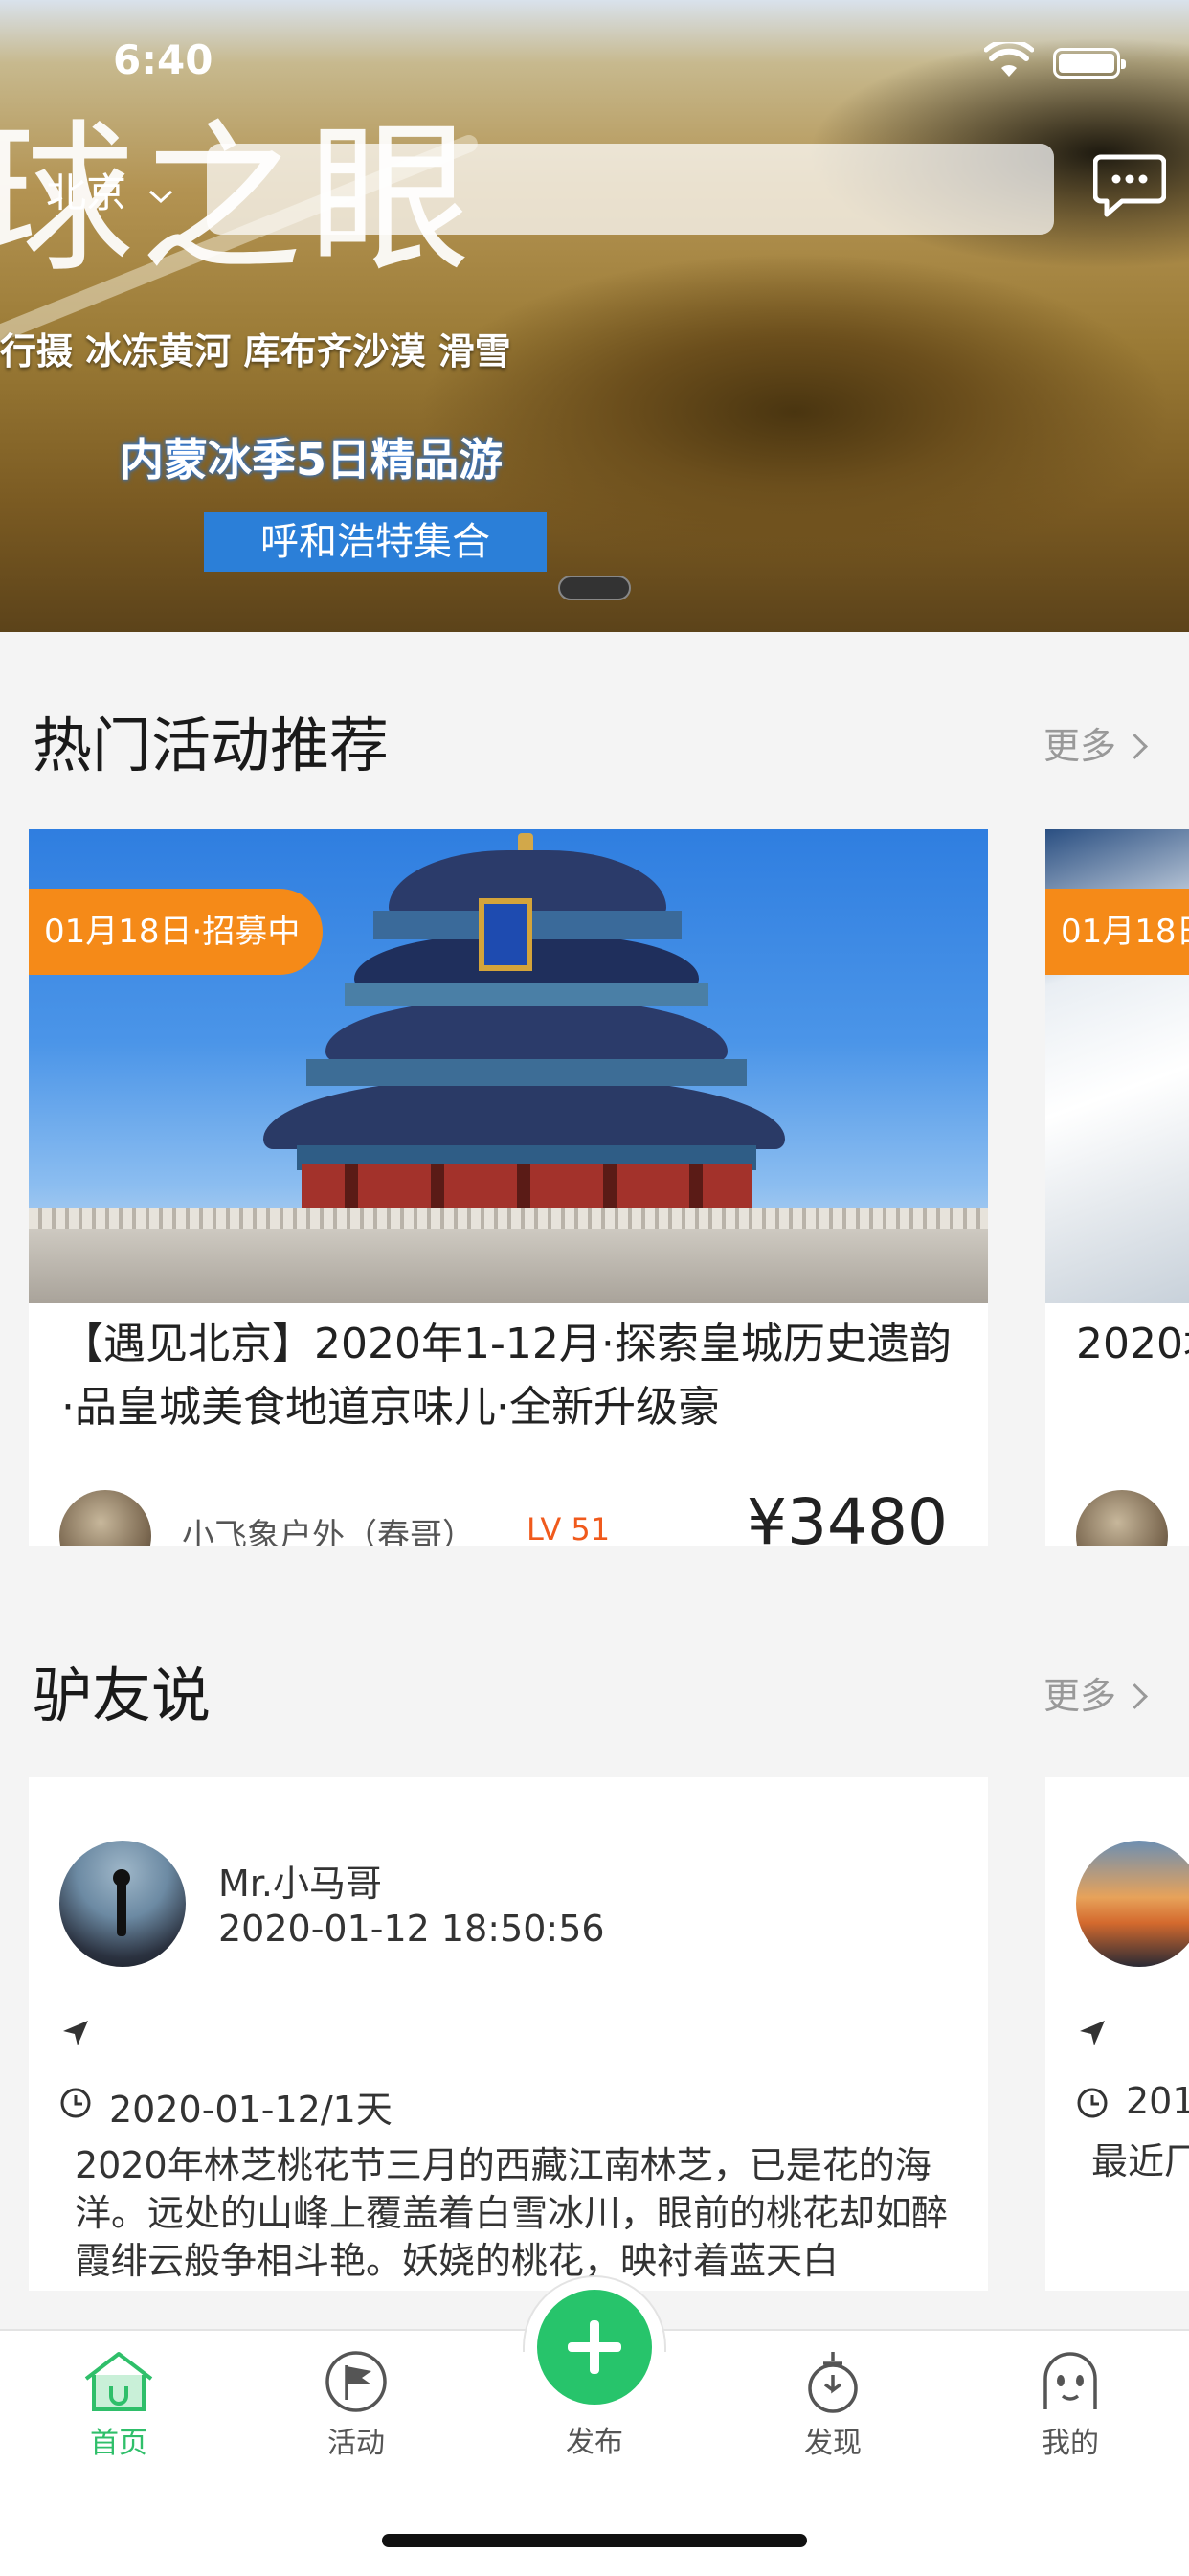  I want to click on activity-card: 01月18日 2020坝.冰, so click(1117, 1187).